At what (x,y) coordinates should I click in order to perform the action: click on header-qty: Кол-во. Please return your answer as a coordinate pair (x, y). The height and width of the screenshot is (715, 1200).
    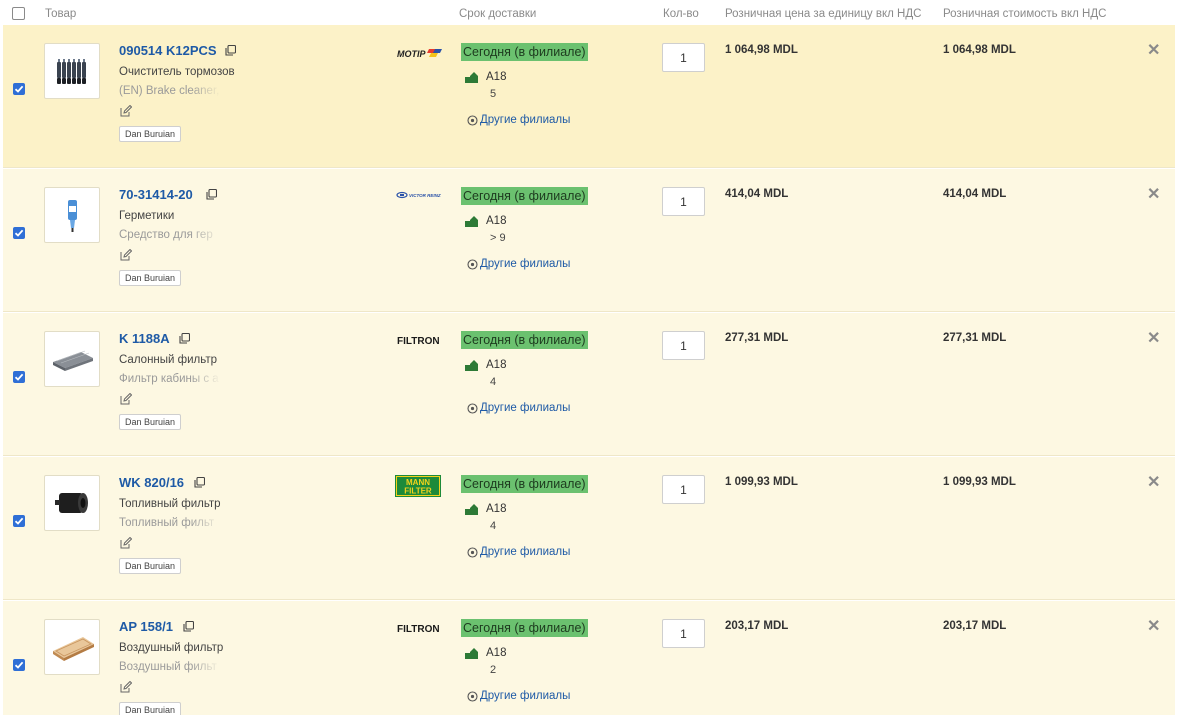
    Looking at the image, I should click on (681, 14).